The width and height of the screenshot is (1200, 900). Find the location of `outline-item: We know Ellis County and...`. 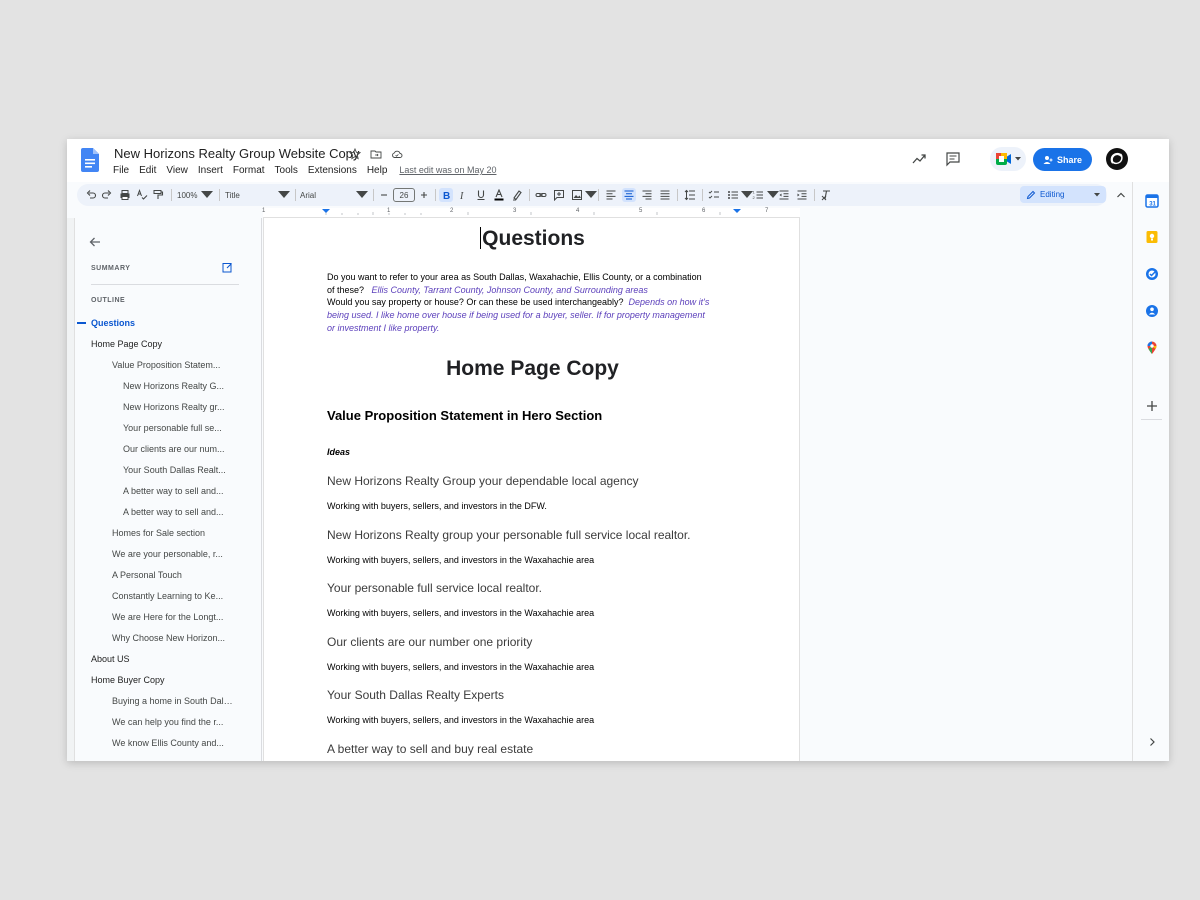

outline-item: We know Ellis County and... is located at coordinates (172, 743).